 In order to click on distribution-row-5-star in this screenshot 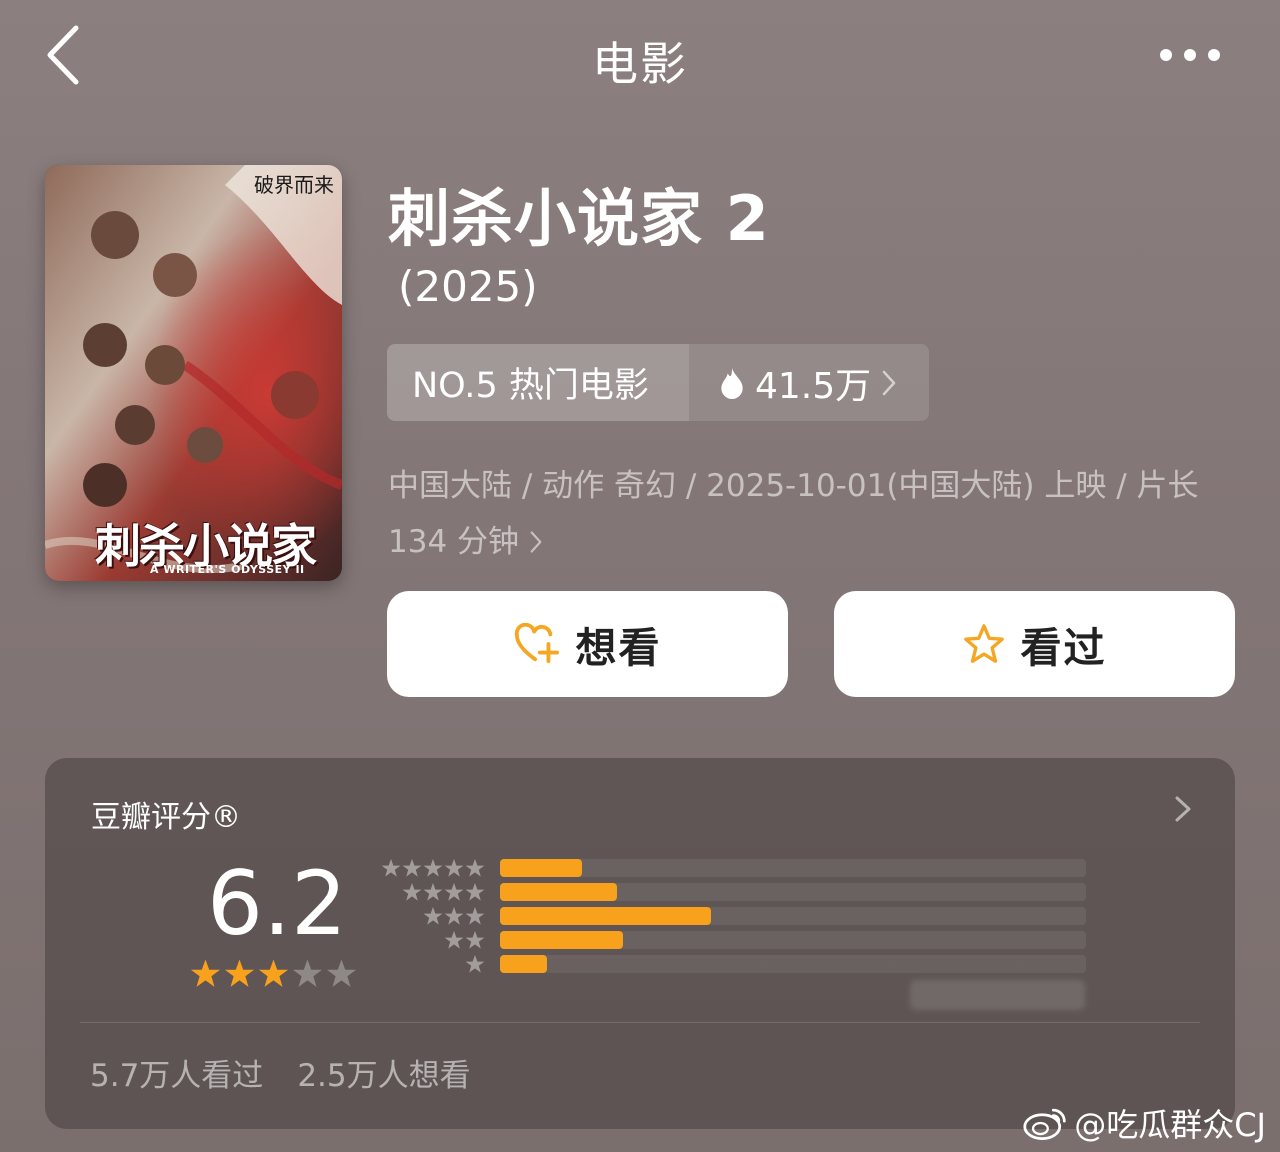, I will do `click(780, 868)`.